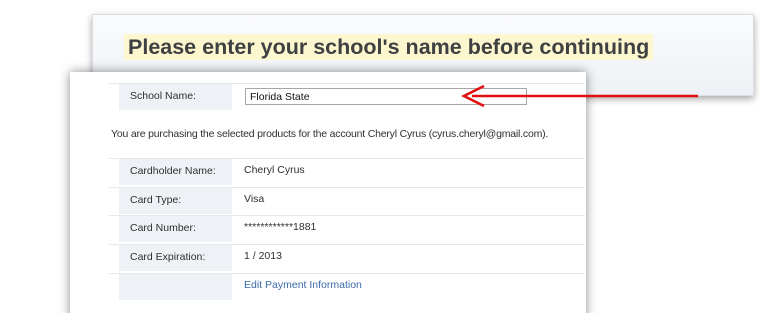 The width and height of the screenshot is (760, 313). I want to click on card-number-value: ************1881, so click(280, 227).